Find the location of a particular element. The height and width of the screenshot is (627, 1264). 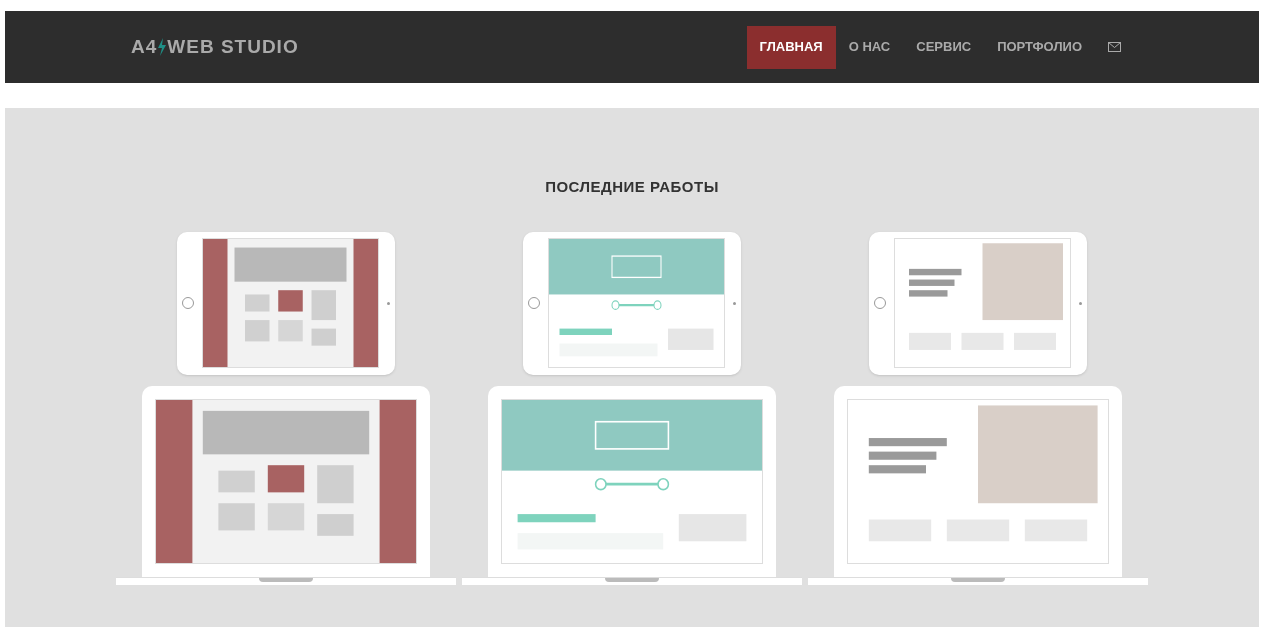

nav-link: ПОРТФОЛИО is located at coordinates (1039, 47).